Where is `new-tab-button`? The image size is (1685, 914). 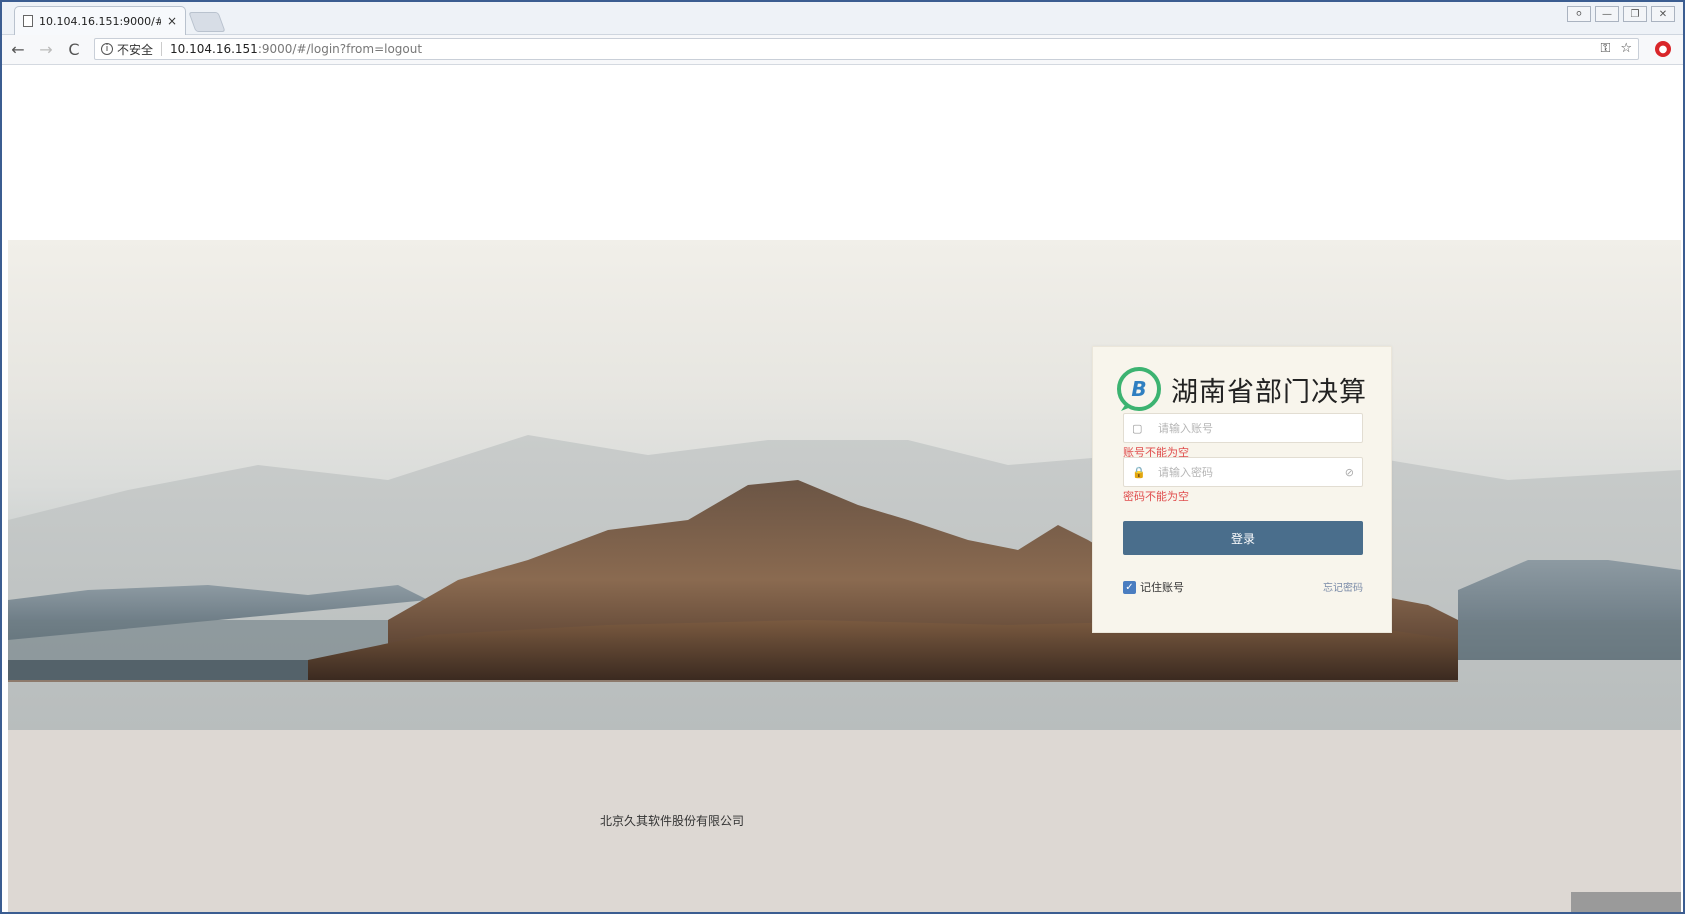 new-tab-button is located at coordinates (207, 22).